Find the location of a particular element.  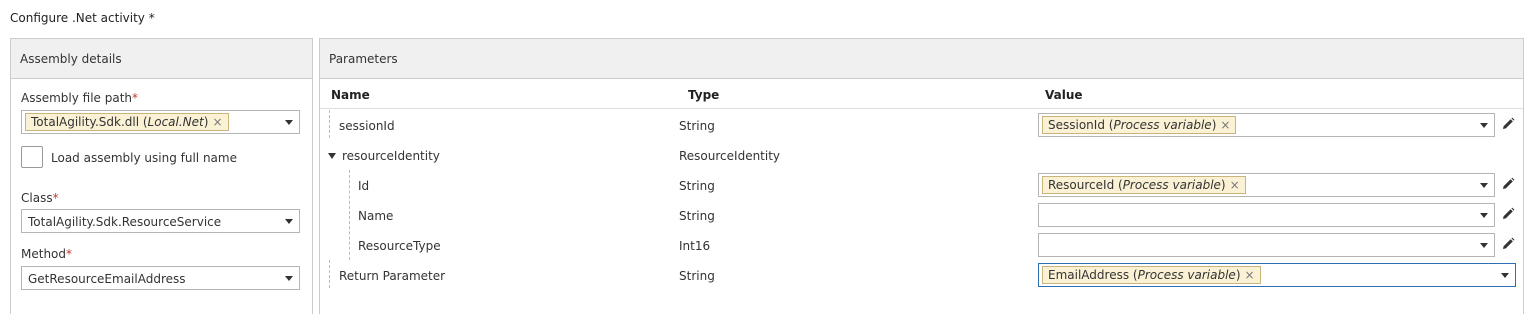

triangle-down-icon is located at coordinates (332, 156).